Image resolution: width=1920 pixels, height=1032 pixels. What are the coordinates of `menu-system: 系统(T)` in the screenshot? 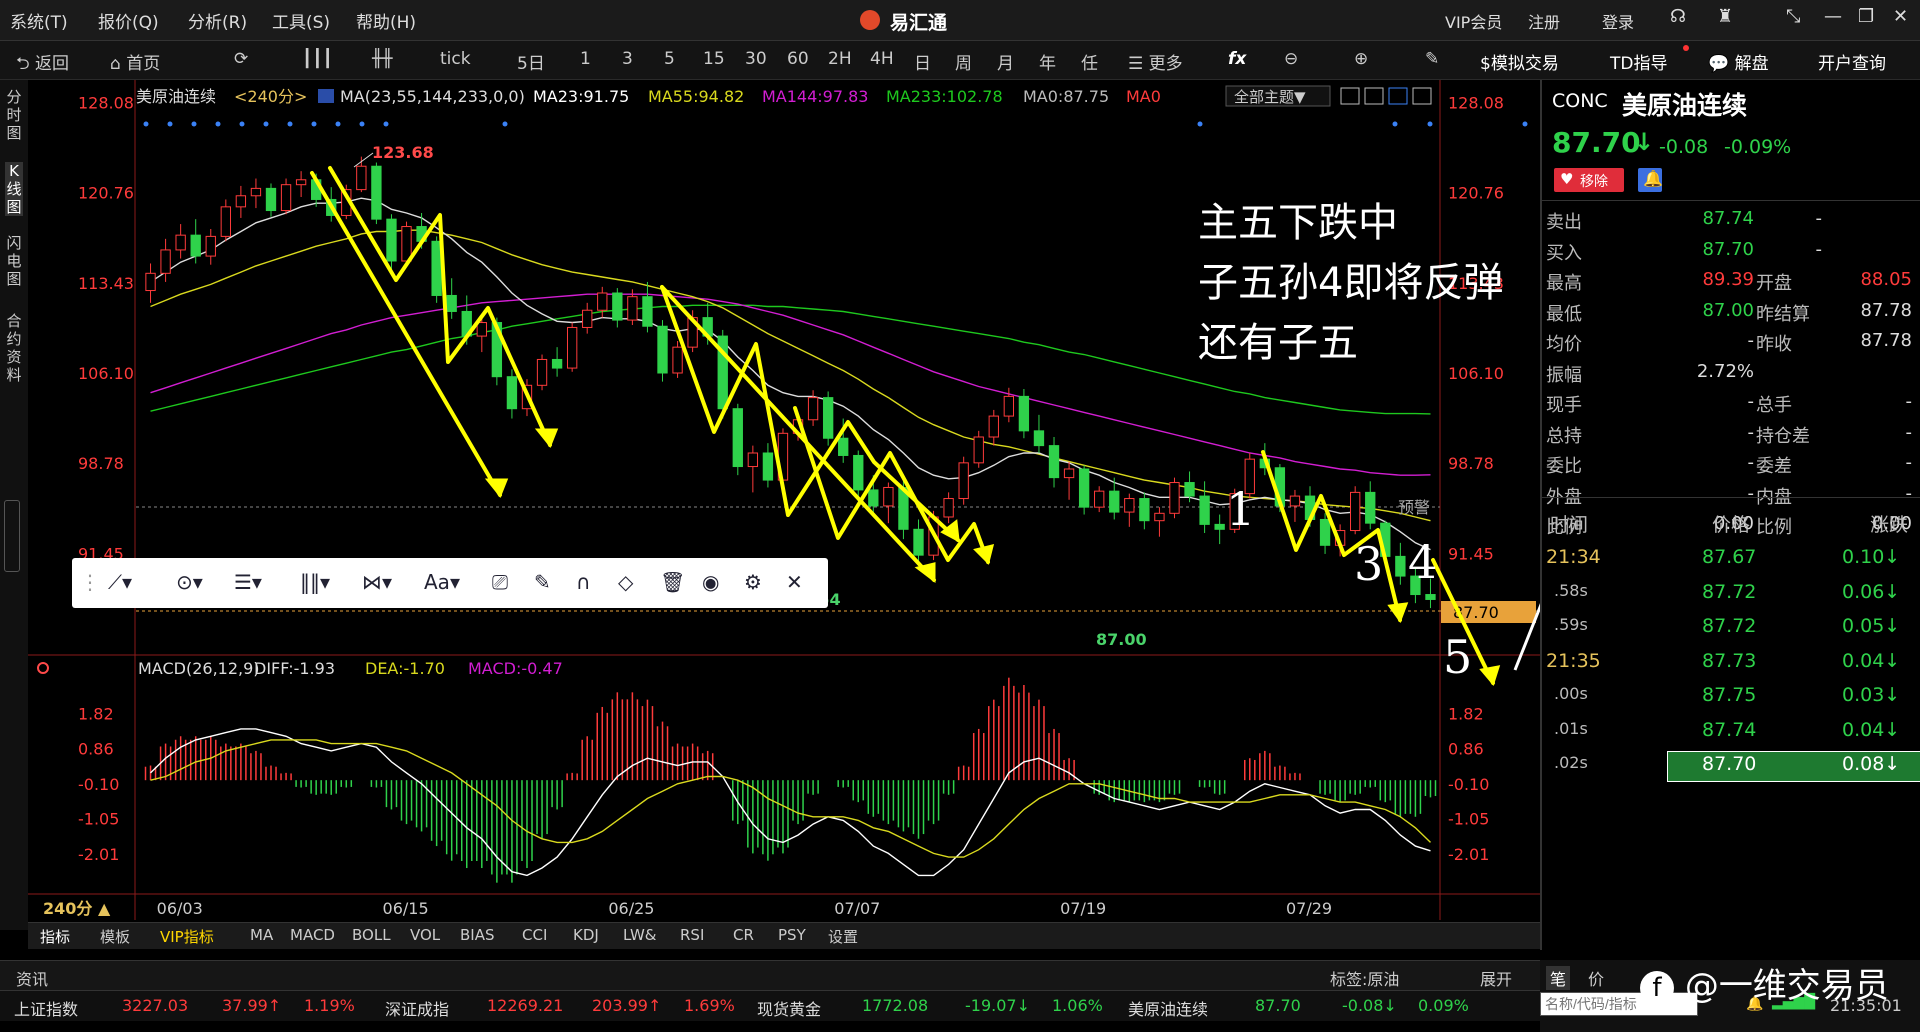 It's located at (39, 20).